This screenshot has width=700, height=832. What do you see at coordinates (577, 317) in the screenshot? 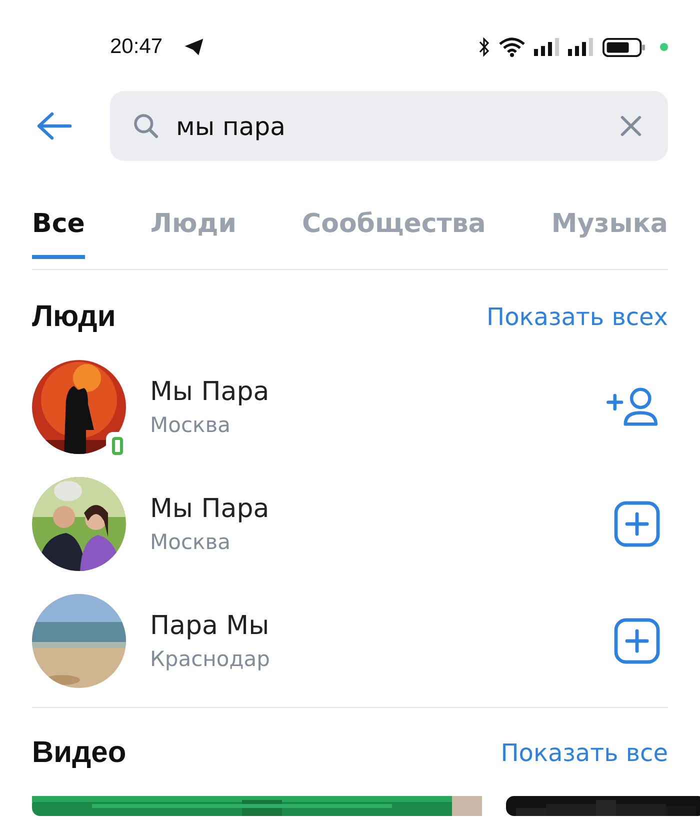
I see `show-all-link: Показать всех` at bounding box center [577, 317].